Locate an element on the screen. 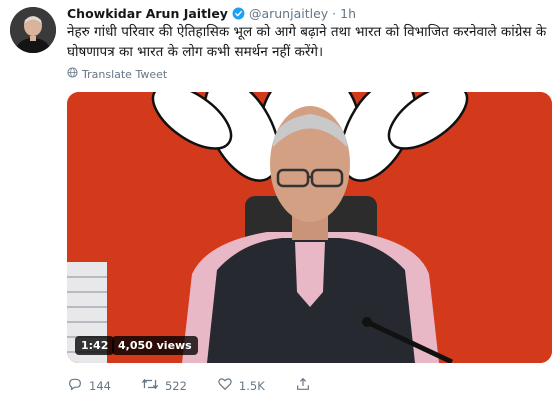 This screenshot has height=400, width=560. translate-label: Translate Tweet is located at coordinates (125, 74).